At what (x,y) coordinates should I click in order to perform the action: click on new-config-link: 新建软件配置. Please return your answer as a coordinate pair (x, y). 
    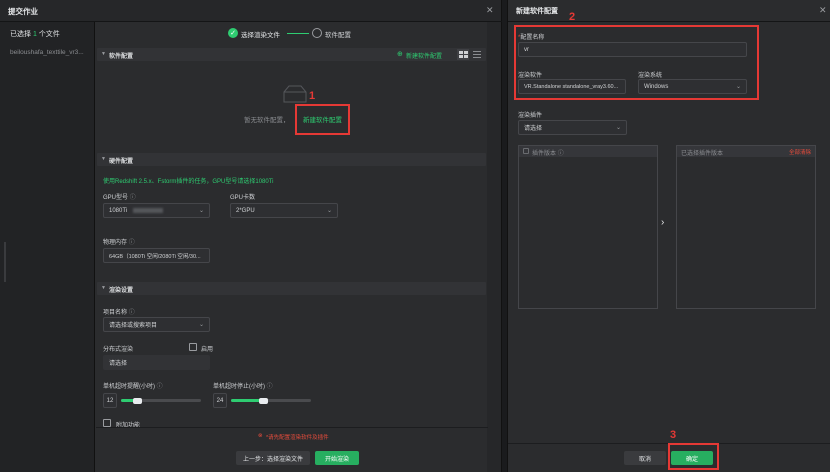
    Looking at the image, I should click on (424, 55).